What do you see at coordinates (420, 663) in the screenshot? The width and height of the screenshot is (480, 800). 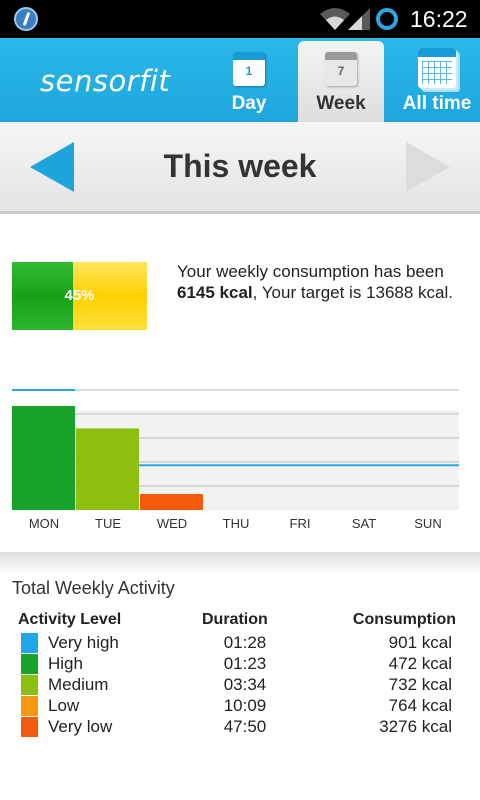 I see `activity-consumption: 472 kcal` at bounding box center [420, 663].